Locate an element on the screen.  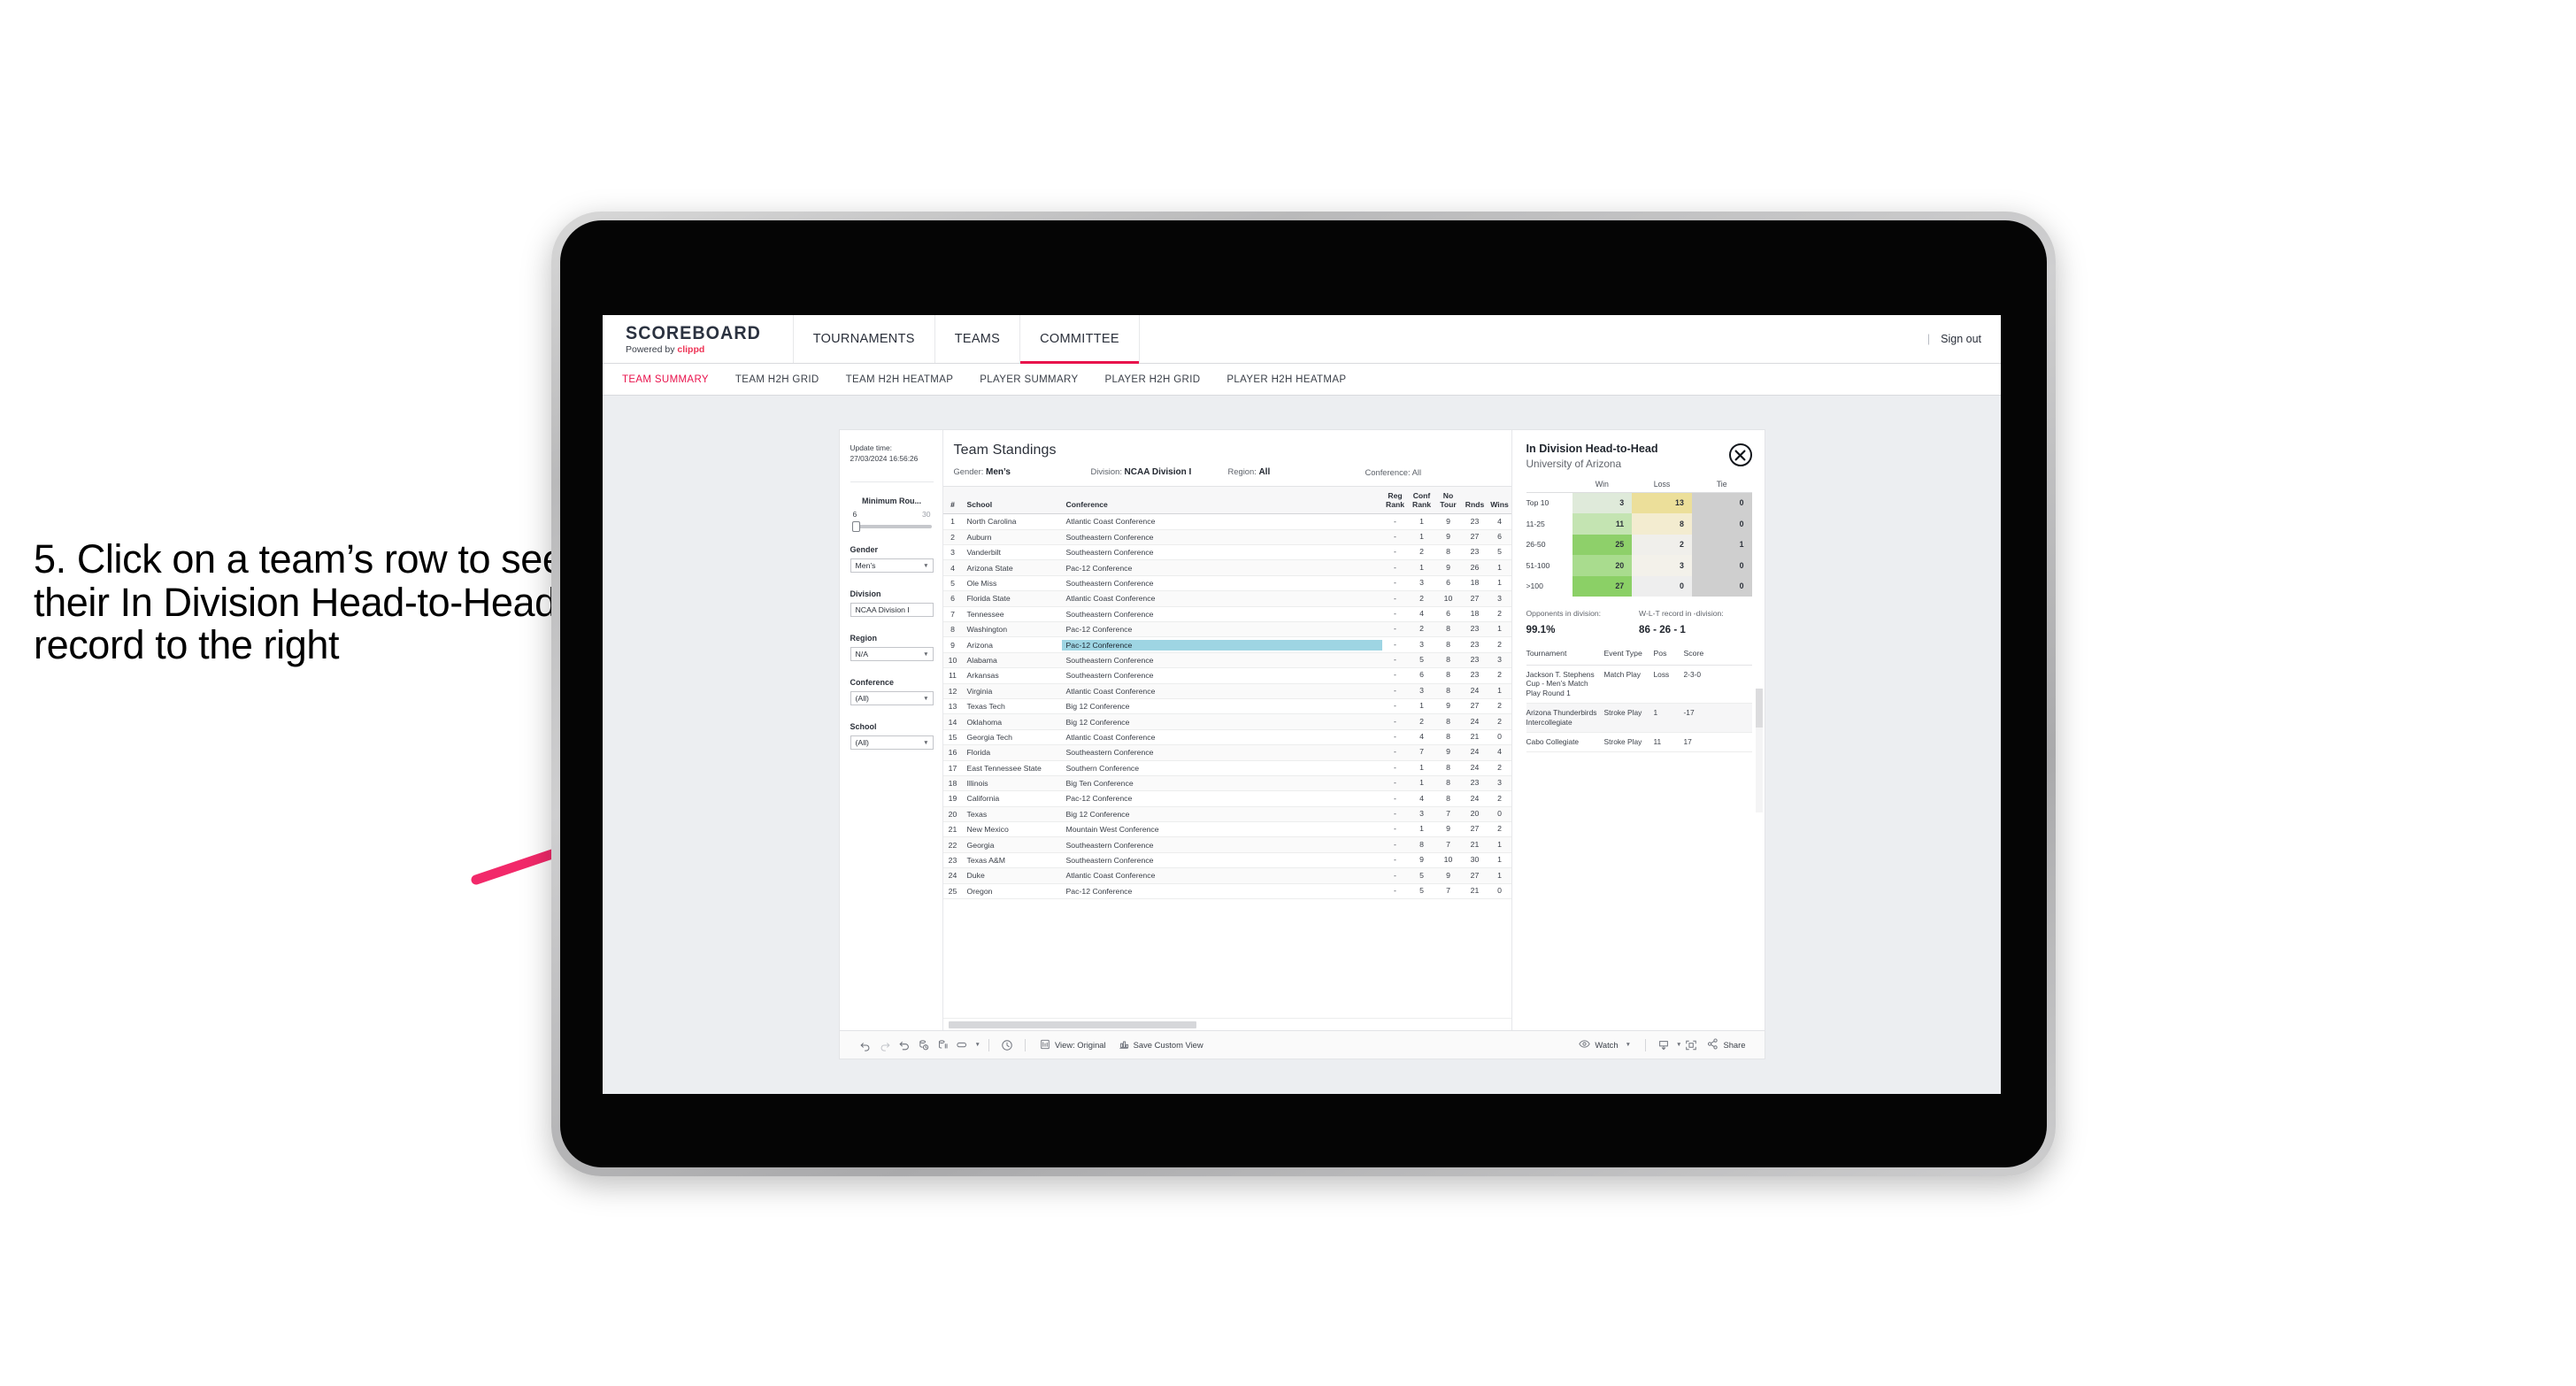
h2h-cell-loss: 8 is located at coordinates (1662, 524).